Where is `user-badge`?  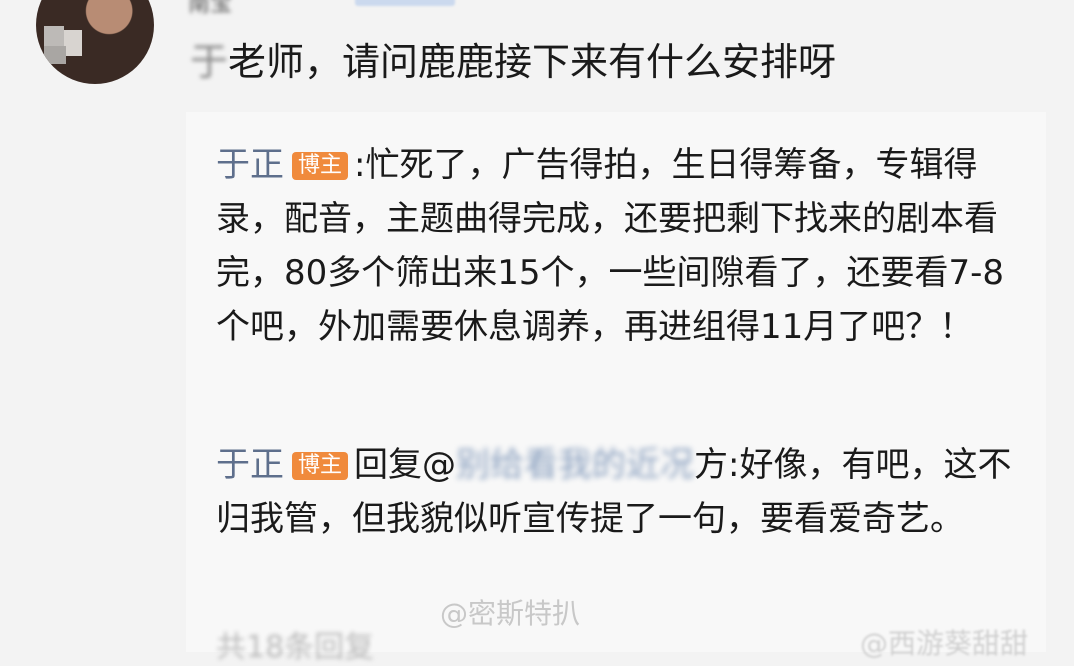 user-badge is located at coordinates (405, 3).